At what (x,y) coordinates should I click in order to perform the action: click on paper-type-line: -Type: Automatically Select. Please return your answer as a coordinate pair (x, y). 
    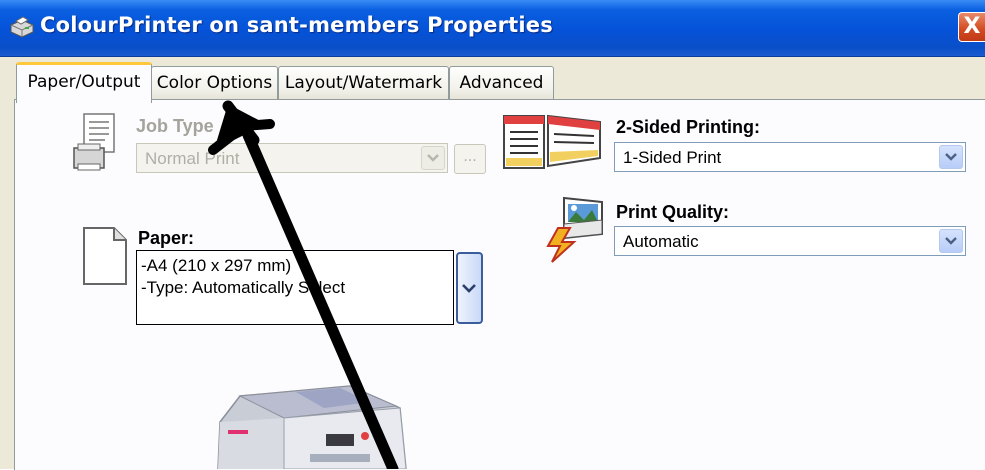
    Looking at the image, I should click on (243, 287).